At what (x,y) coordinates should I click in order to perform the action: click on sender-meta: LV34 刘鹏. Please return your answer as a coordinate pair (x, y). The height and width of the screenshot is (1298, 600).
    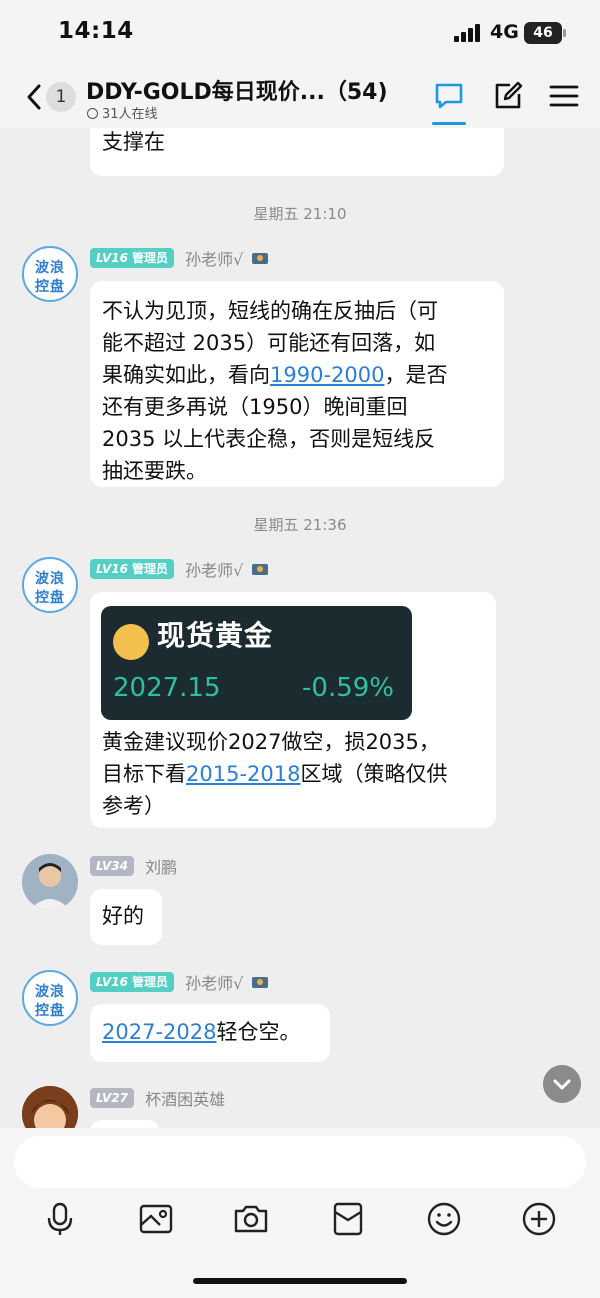
    Looking at the image, I should click on (133, 866).